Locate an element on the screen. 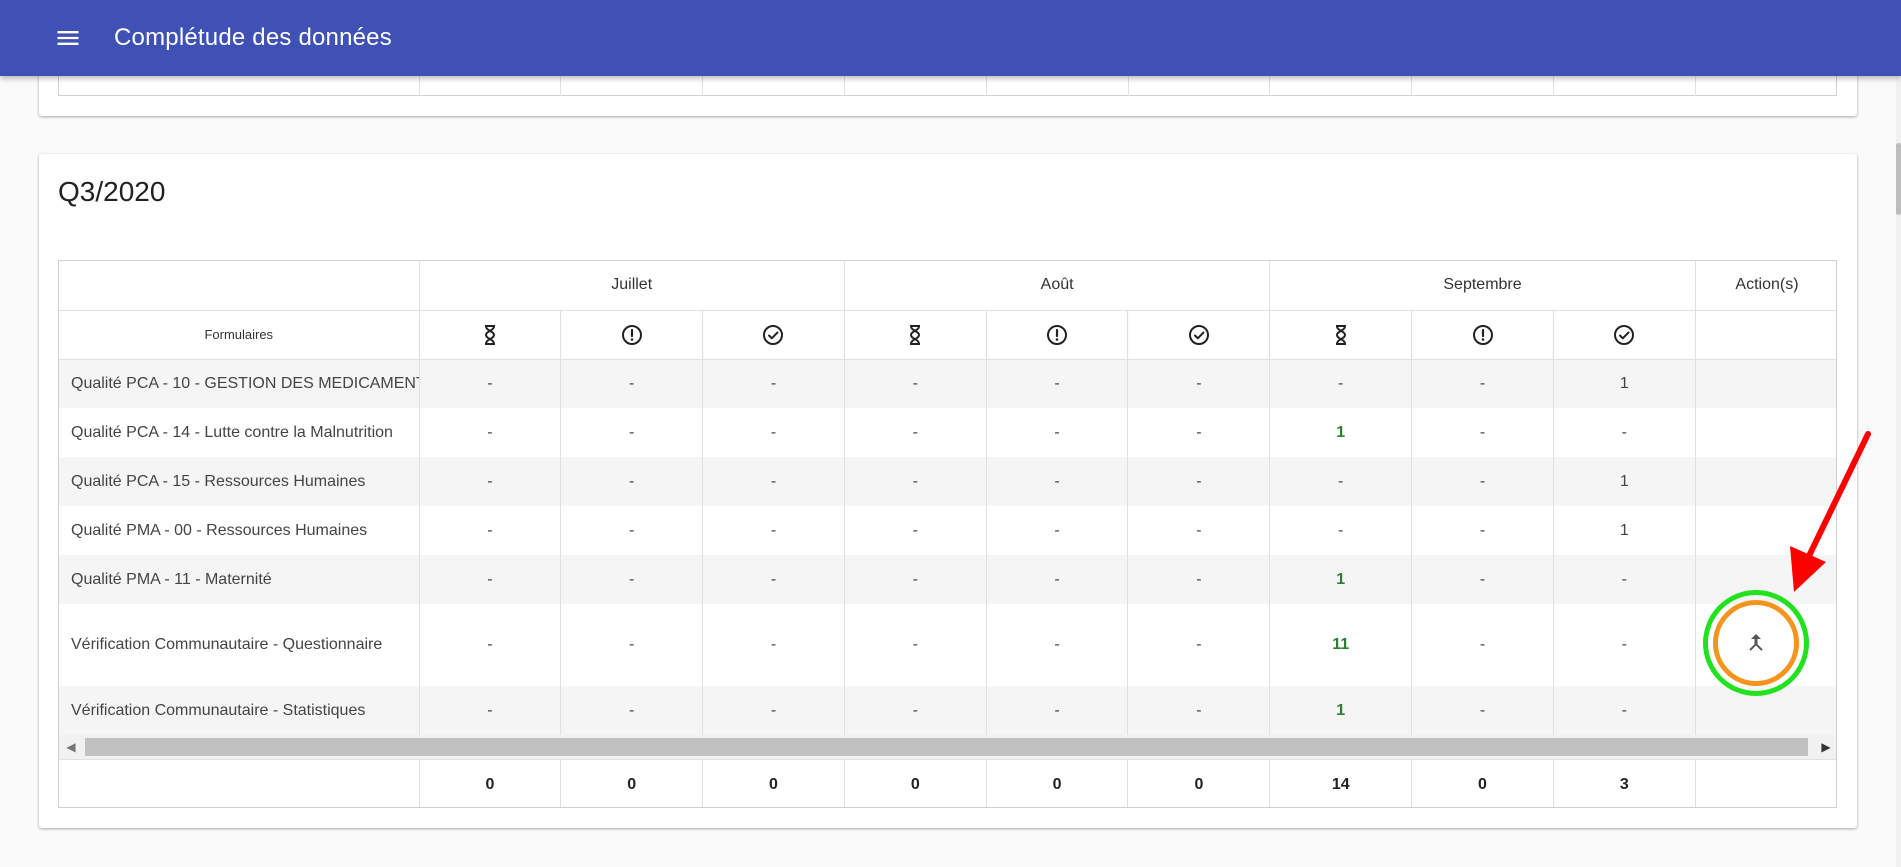  horizontal-scrollbar: ◀ ▶ is located at coordinates (947, 747).